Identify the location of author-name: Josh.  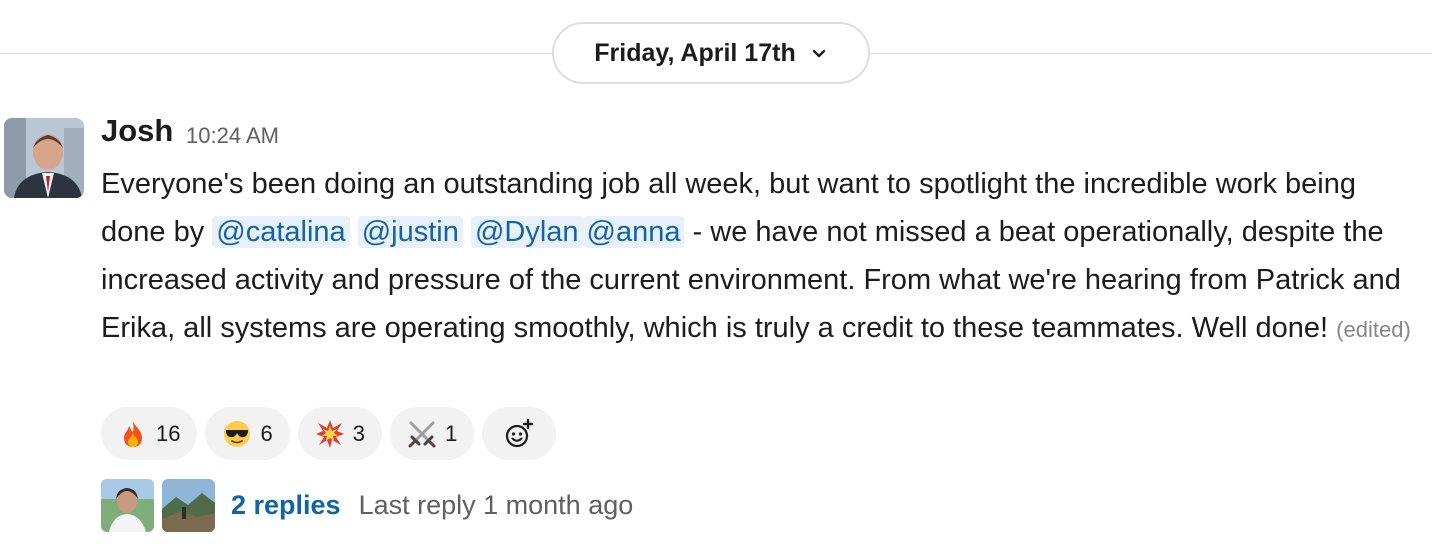
(137, 131).